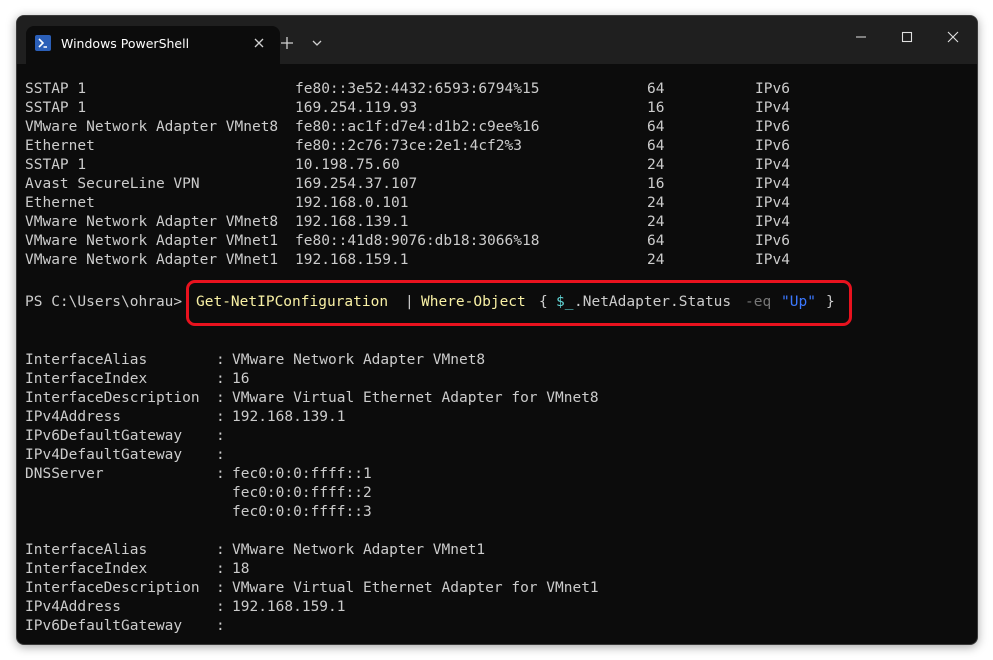 This screenshot has height=660, width=993. I want to click on config-value: fec0:0:0:ffff::2, so click(302, 493).